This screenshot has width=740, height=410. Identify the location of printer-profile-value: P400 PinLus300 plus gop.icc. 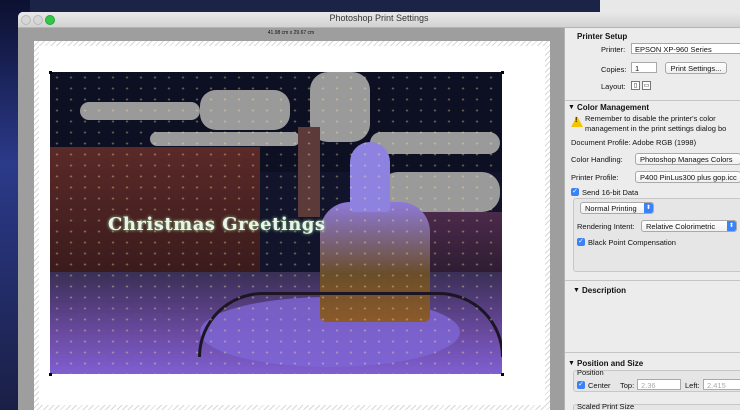
(688, 177).